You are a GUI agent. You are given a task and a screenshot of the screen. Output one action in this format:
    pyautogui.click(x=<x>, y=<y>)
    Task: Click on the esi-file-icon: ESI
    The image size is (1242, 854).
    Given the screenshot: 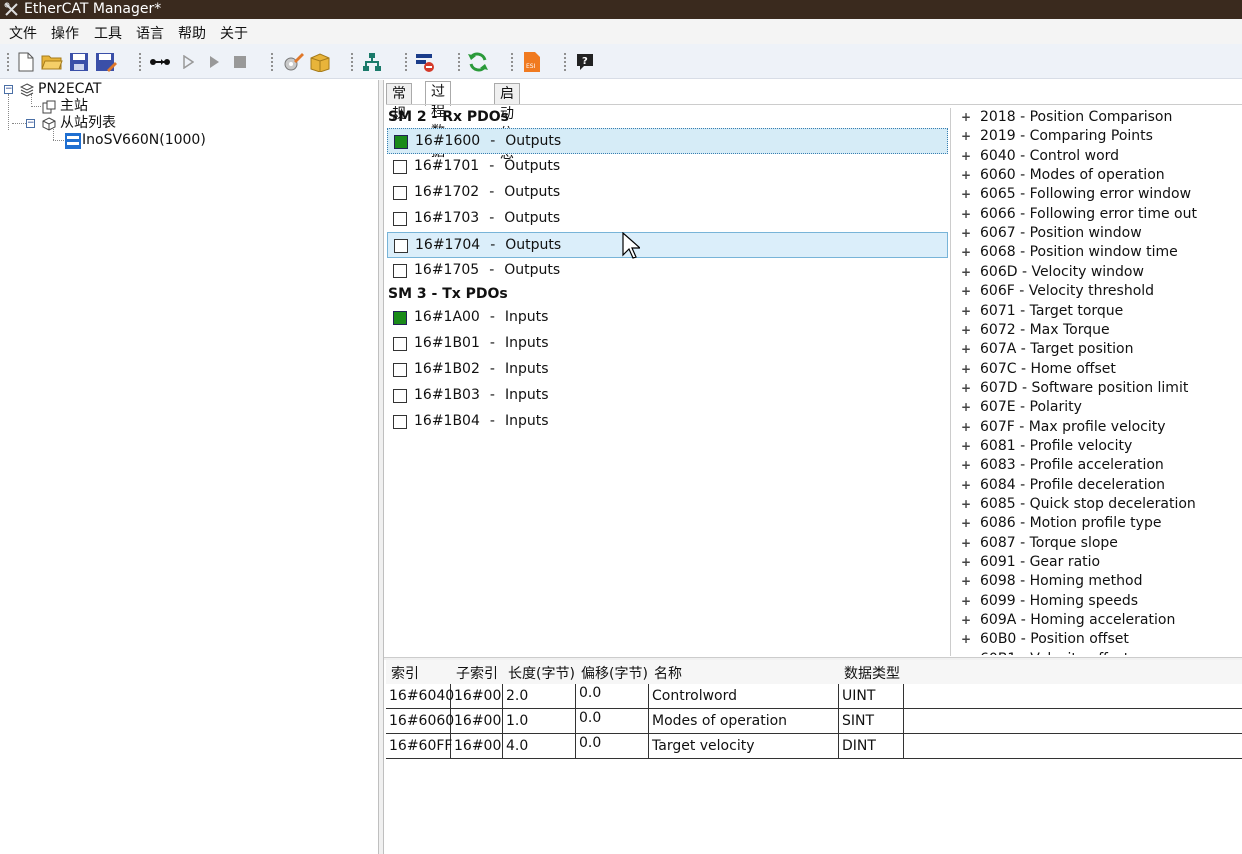 What is the action you would take?
    pyautogui.click(x=532, y=62)
    